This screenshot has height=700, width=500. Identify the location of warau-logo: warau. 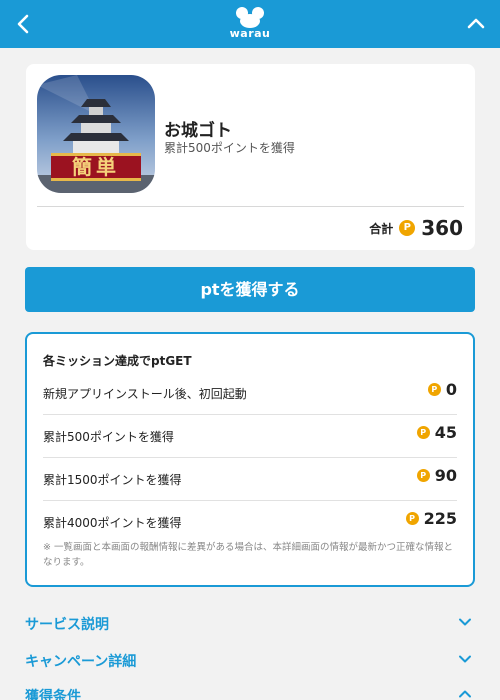
(250, 24).